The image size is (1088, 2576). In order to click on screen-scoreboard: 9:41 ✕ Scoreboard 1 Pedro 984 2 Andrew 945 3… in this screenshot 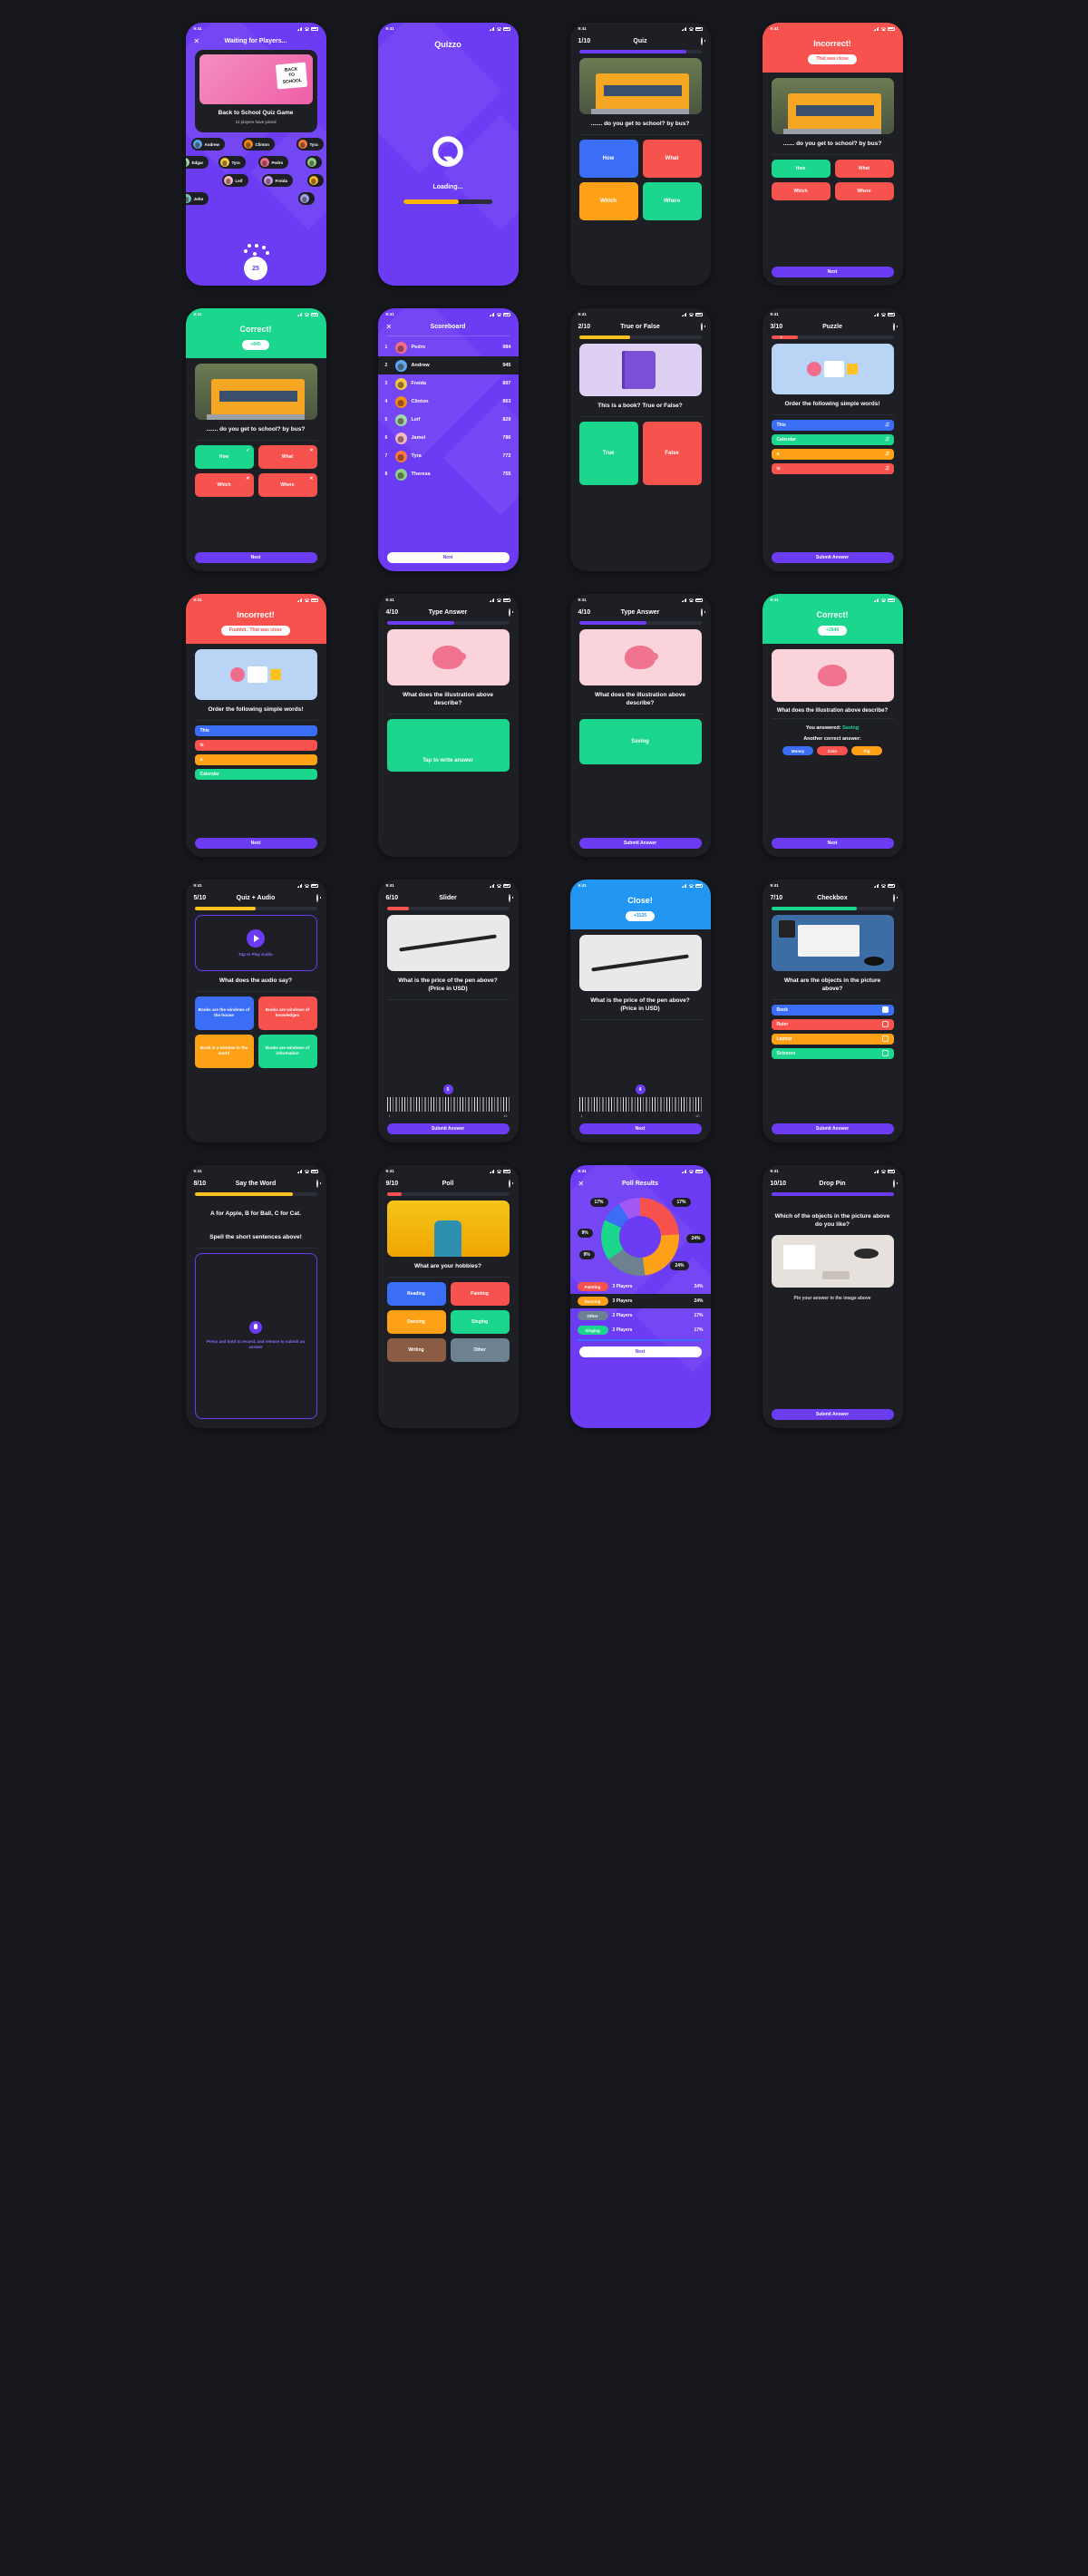, I will do `click(448, 439)`.